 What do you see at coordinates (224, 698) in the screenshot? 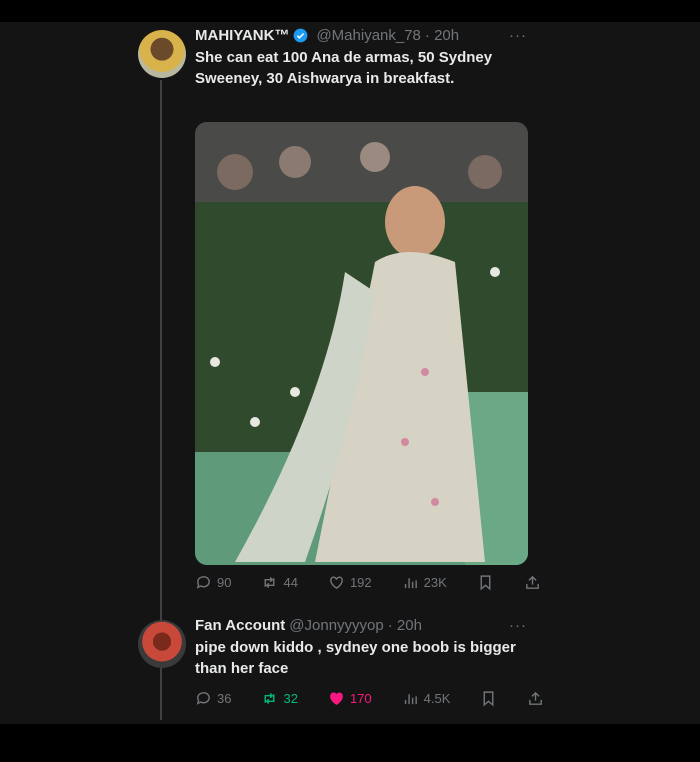
I see `reply-count: 36` at bounding box center [224, 698].